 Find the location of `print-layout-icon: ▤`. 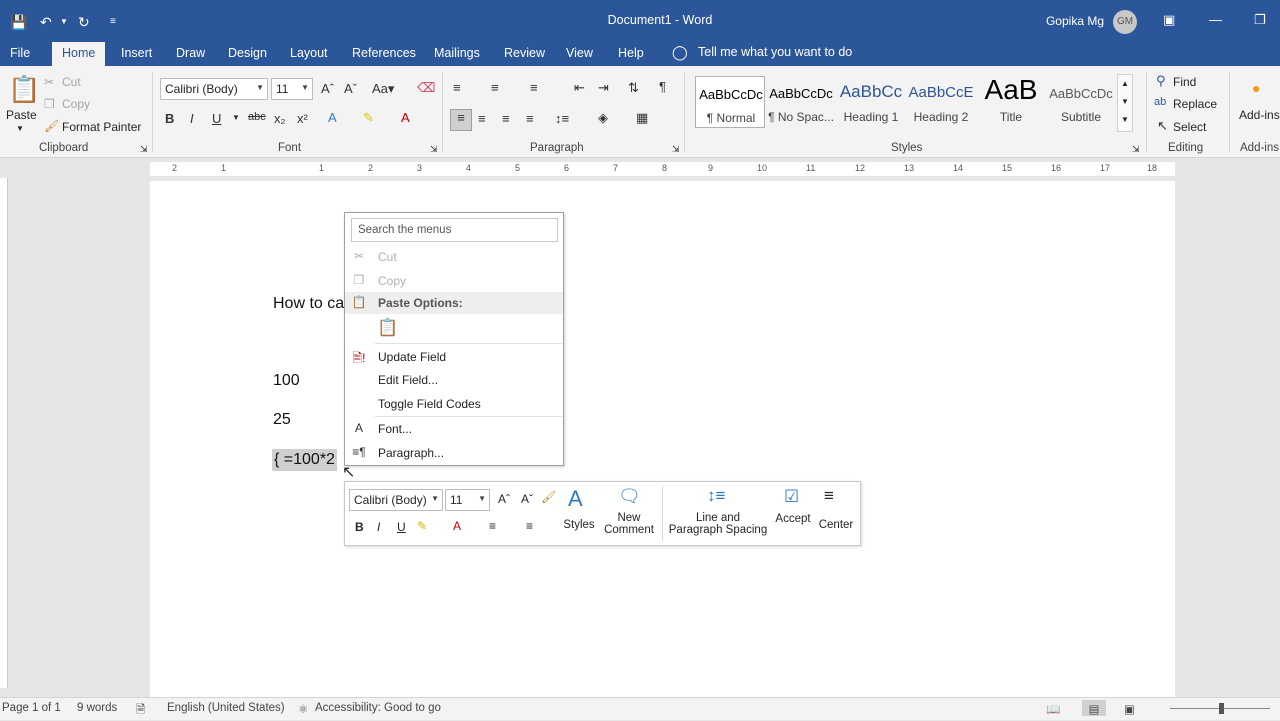

print-layout-icon: ▤ is located at coordinates (1094, 708).